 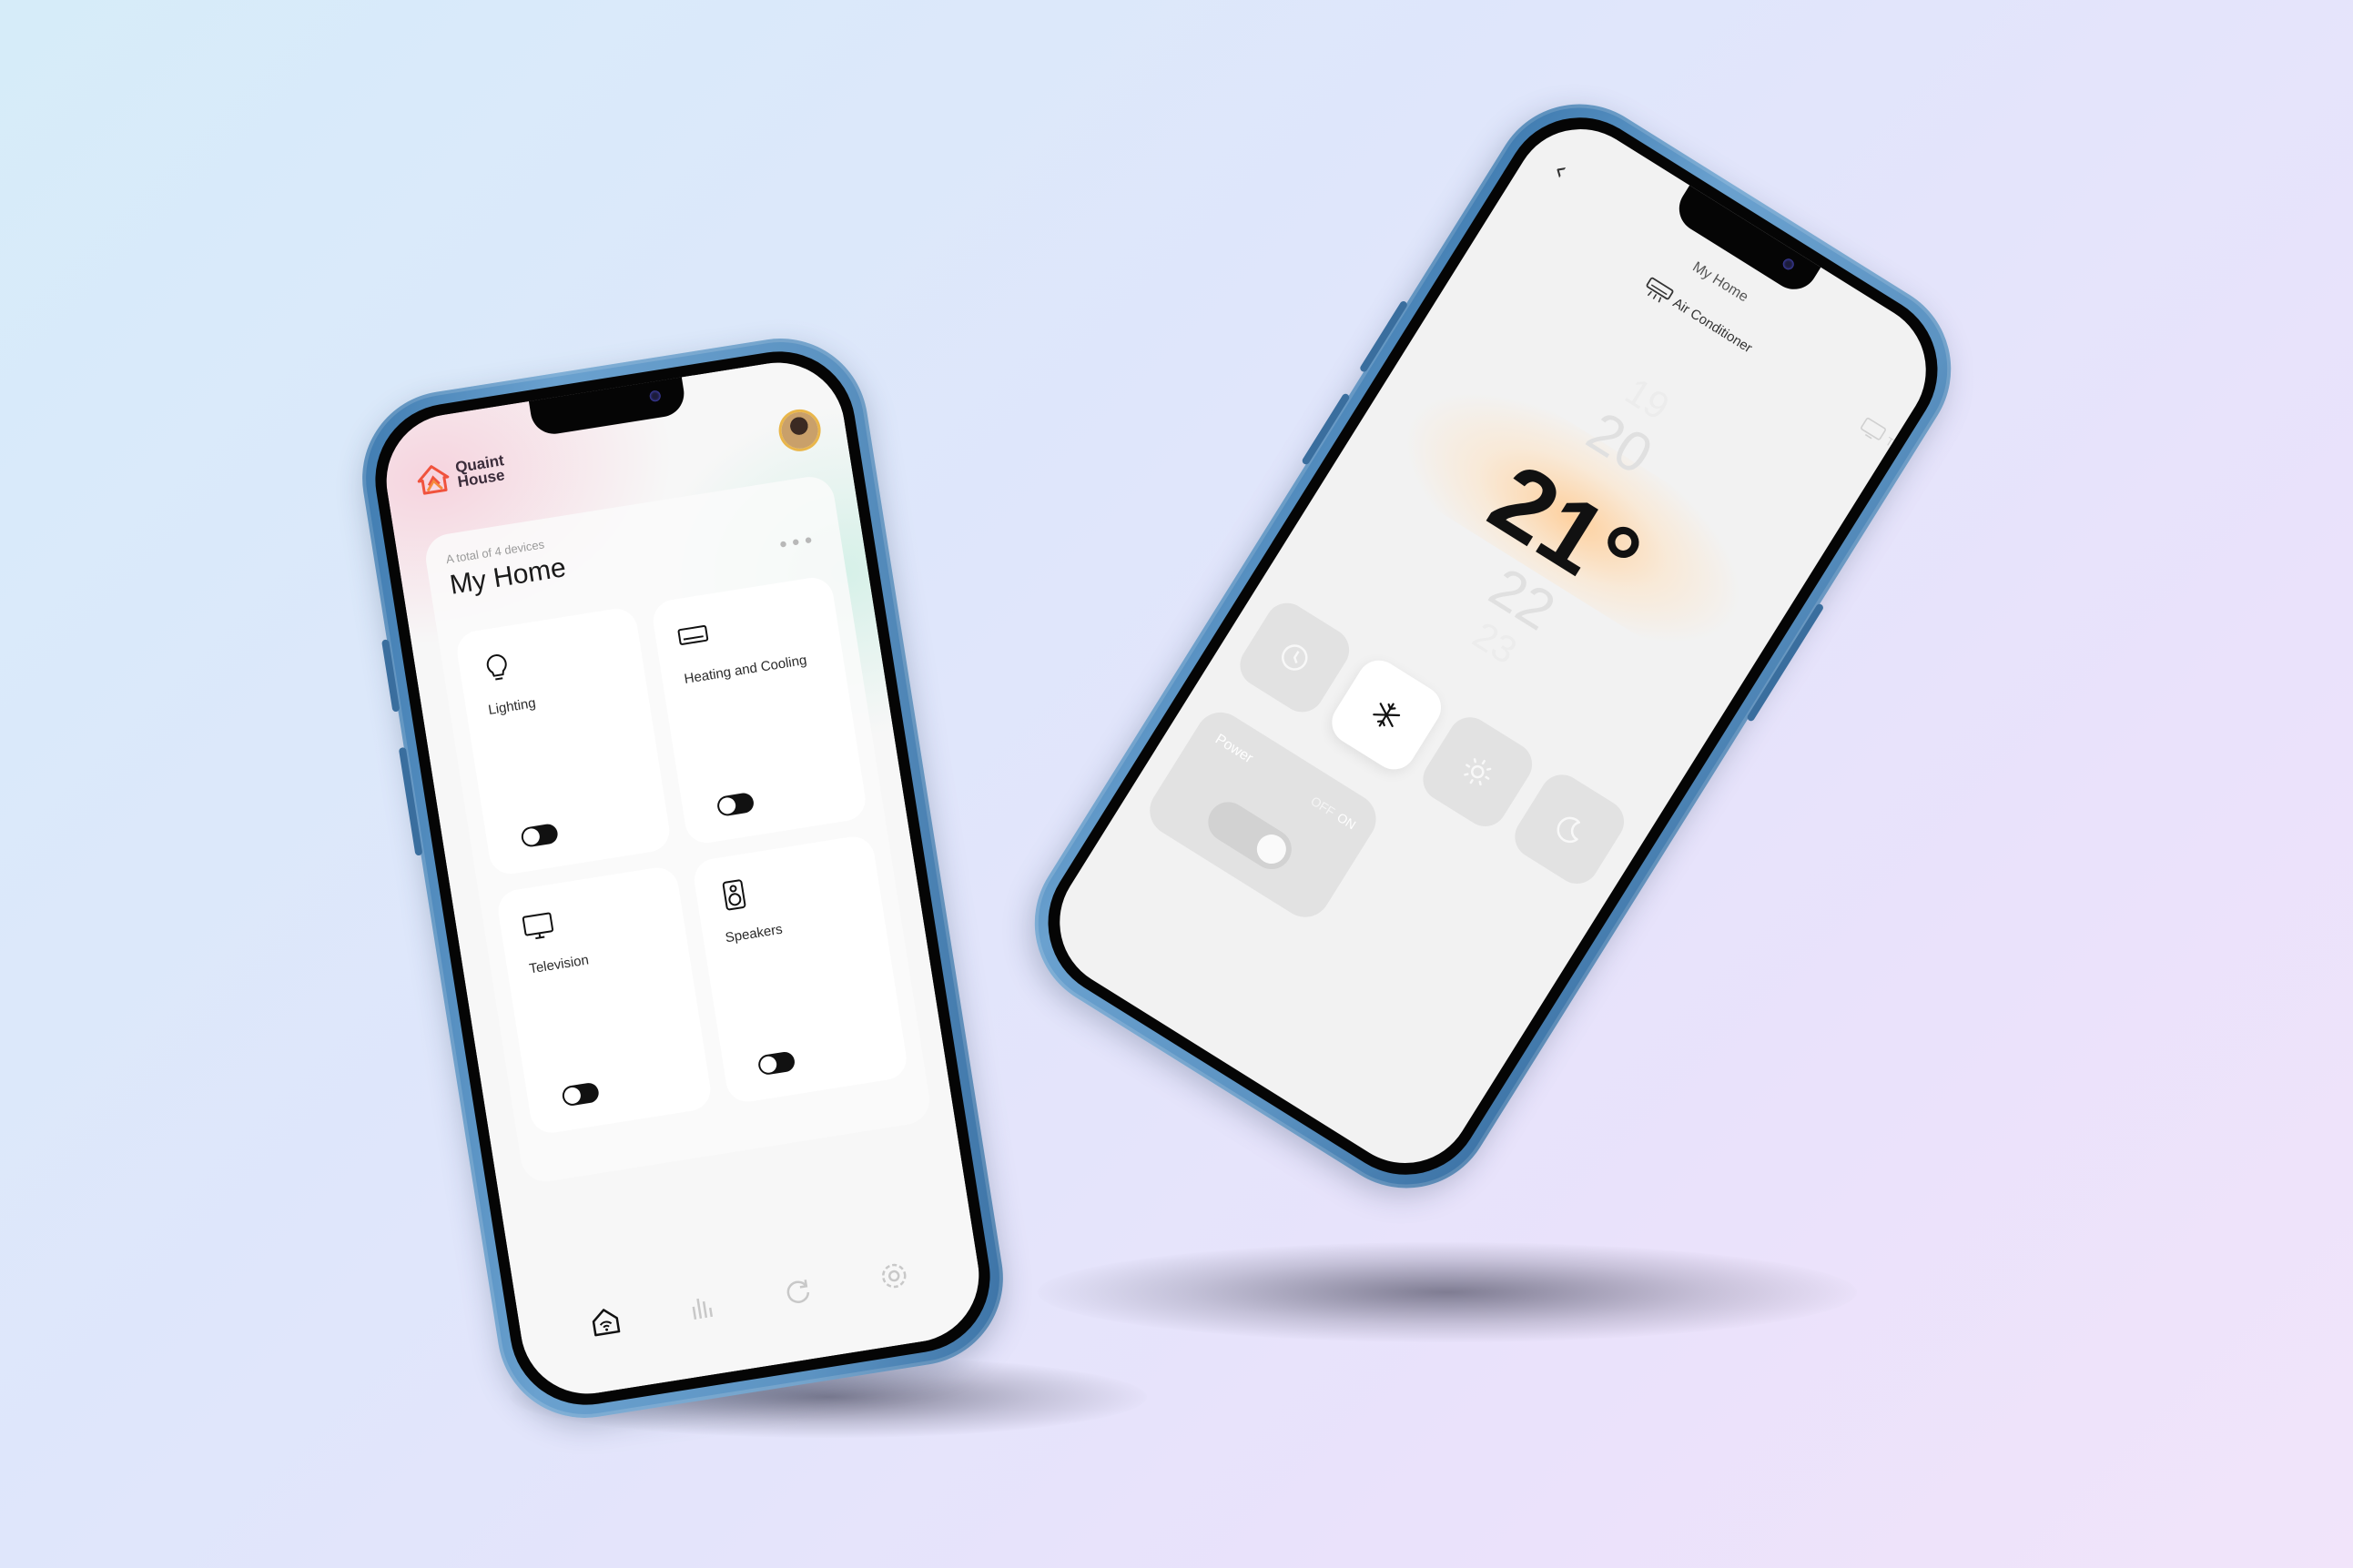 I want to click on lightbulb-icon, so click(x=496, y=667).